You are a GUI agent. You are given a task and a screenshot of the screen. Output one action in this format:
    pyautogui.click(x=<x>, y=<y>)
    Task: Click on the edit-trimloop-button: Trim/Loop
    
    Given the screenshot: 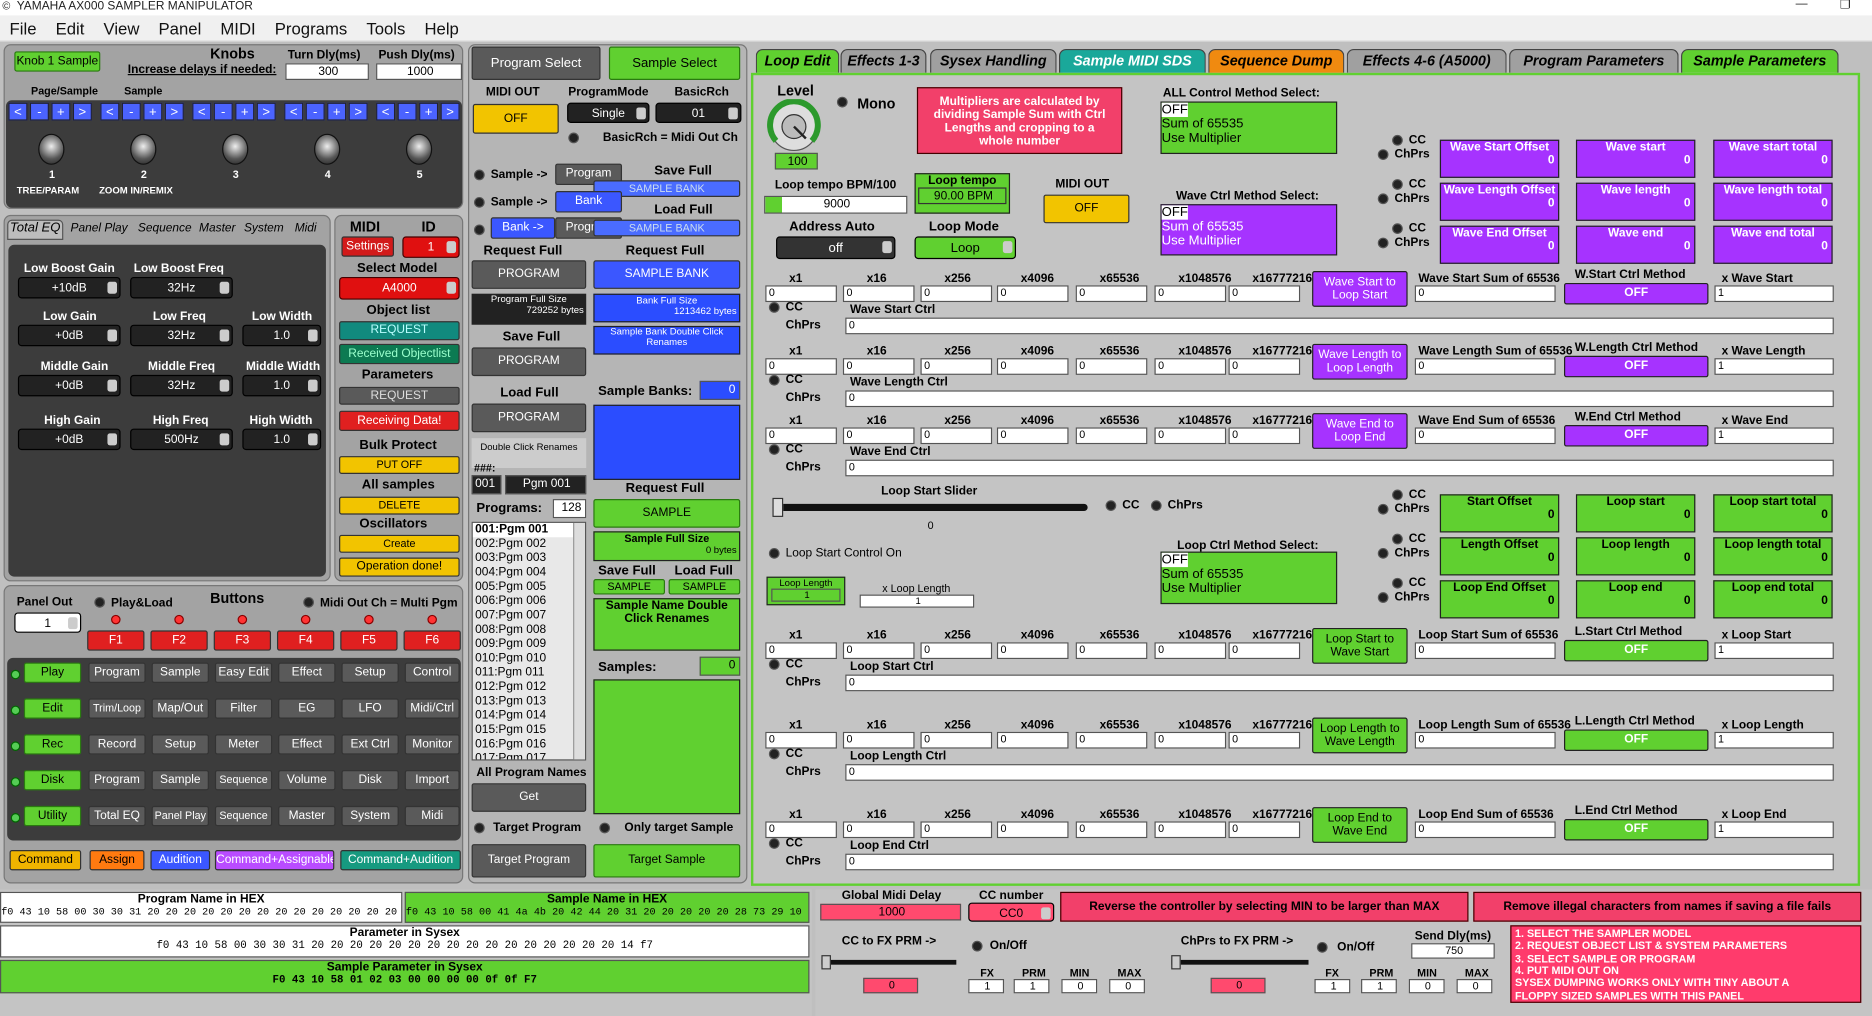 What is the action you would take?
    pyautogui.click(x=117, y=708)
    